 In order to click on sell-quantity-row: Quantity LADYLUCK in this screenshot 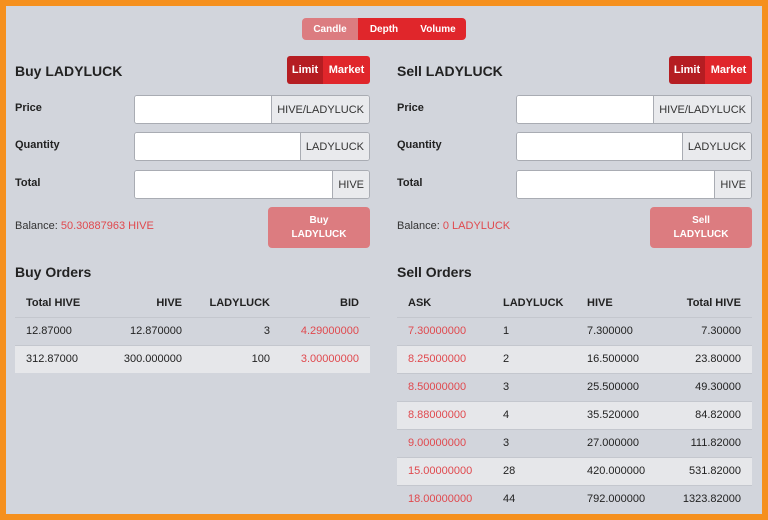, I will do `click(574, 146)`.